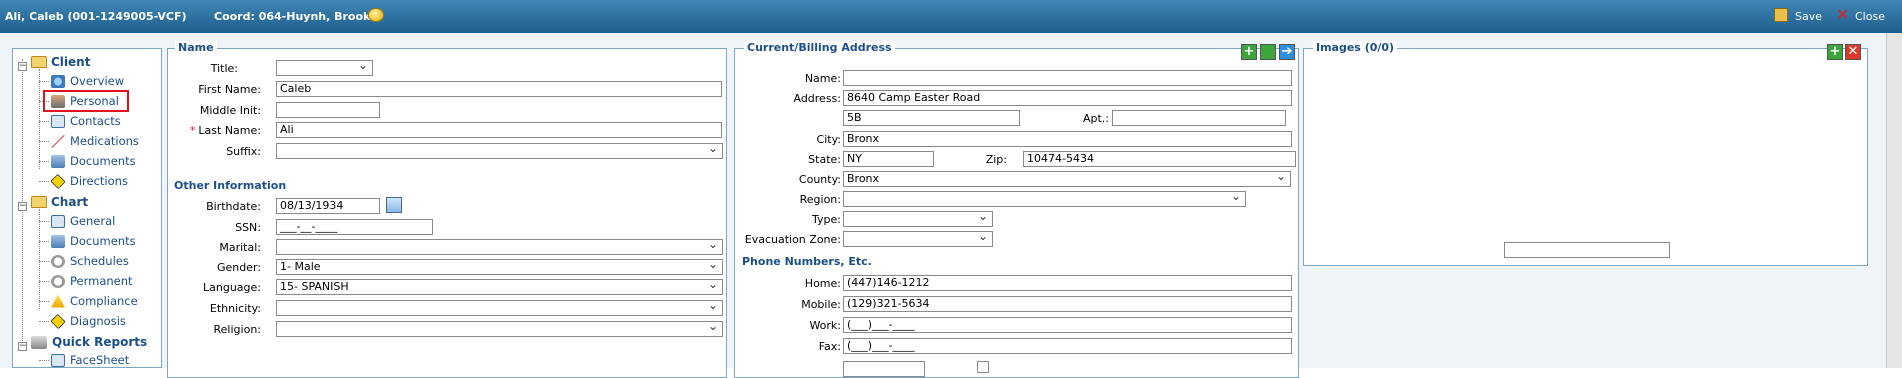  What do you see at coordinates (820, 199) in the screenshot?
I see `region-label: Region:` at bounding box center [820, 199].